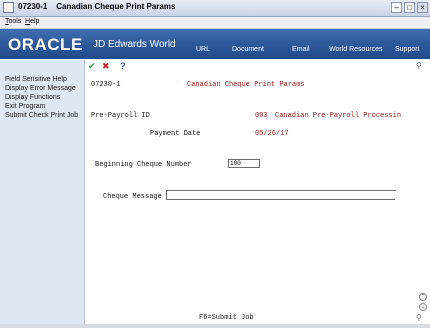  Describe the element at coordinates (338, 116) in the screenshot. I see `pre-payroll-description: Canadian Pre-Payroll Processin` at that location.